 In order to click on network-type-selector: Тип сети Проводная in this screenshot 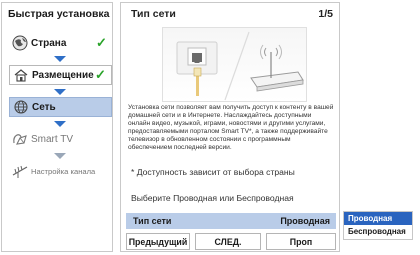, I will do `click(231, 221)`.